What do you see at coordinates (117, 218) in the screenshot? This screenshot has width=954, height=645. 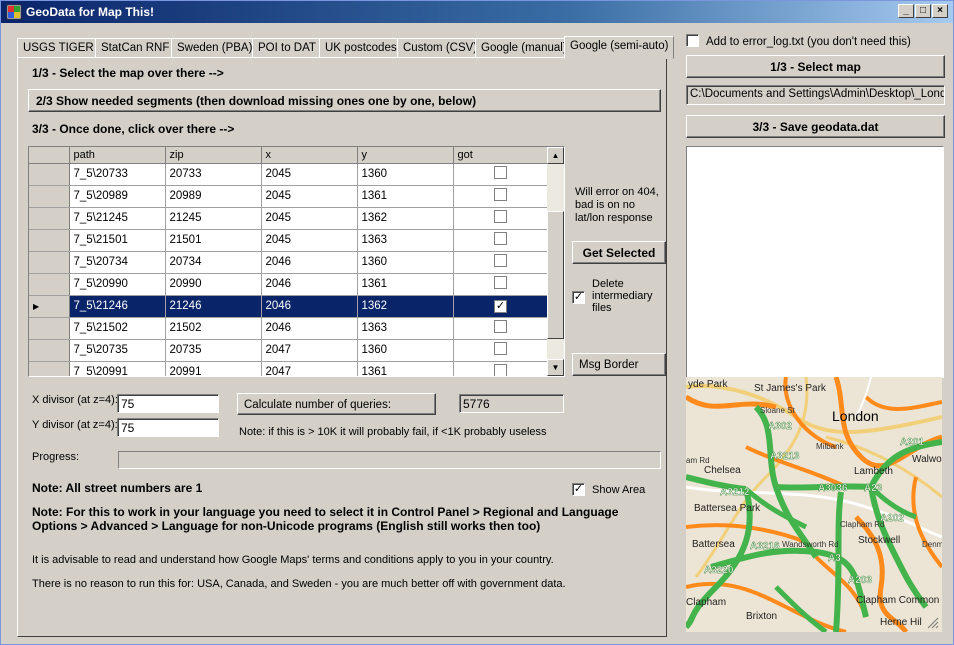 I see `cell-path: 7_5\21245` at bounding box center [117, 218].